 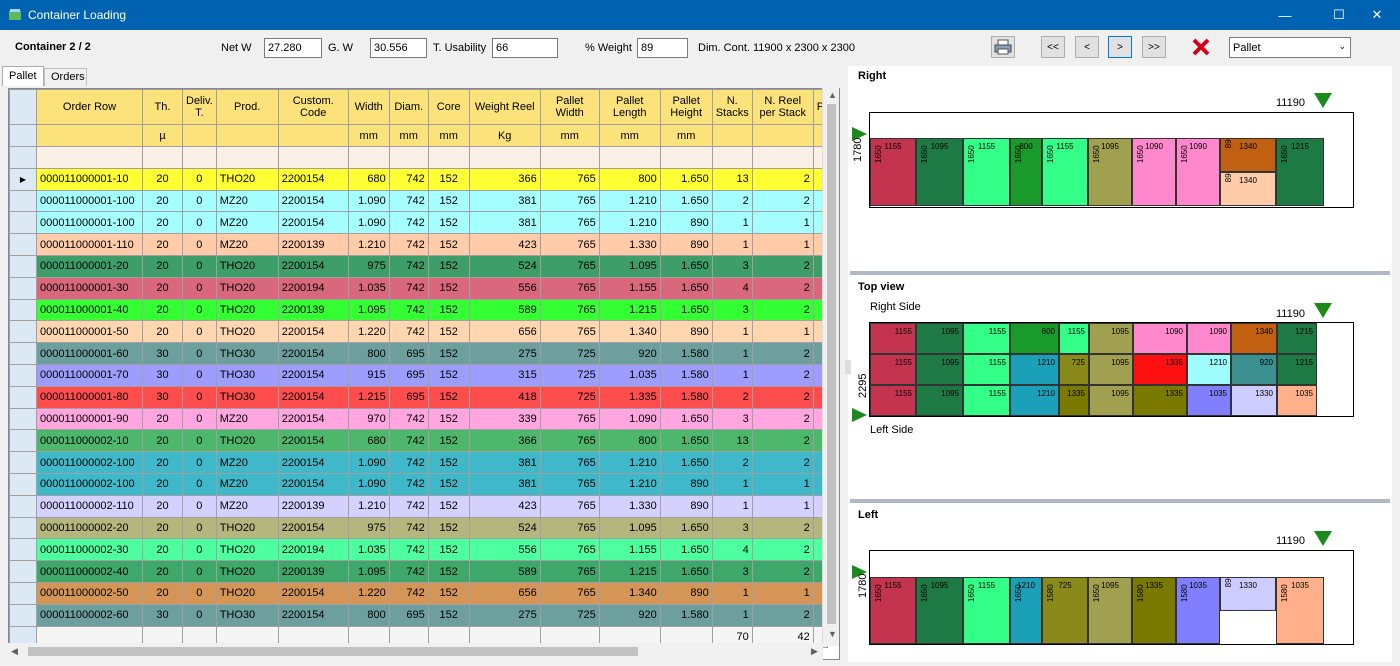 I want to click on table-cell: 1.090, so click(x=368, y=462).